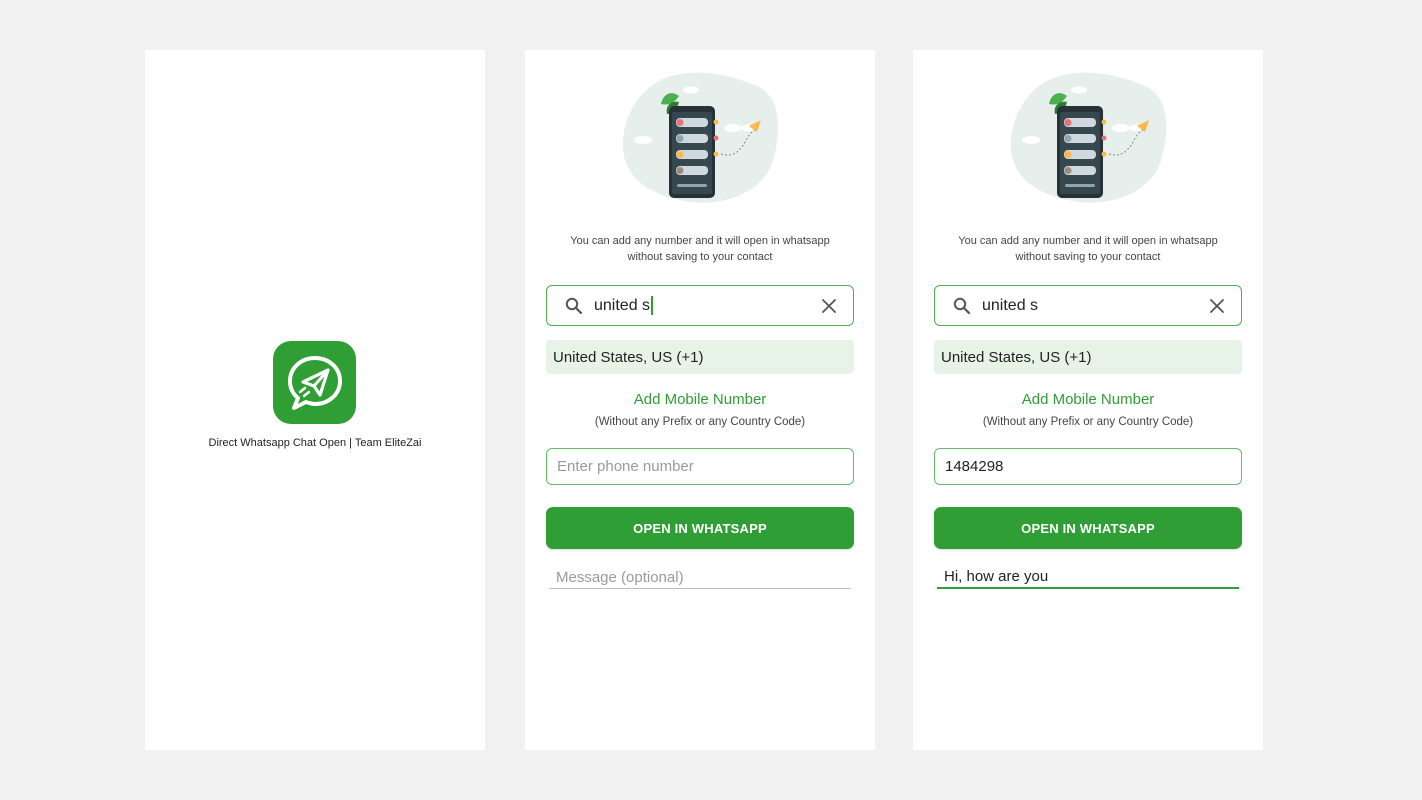 The image size is (1422, 800). I want to click on text-caret, so click(652, 305).